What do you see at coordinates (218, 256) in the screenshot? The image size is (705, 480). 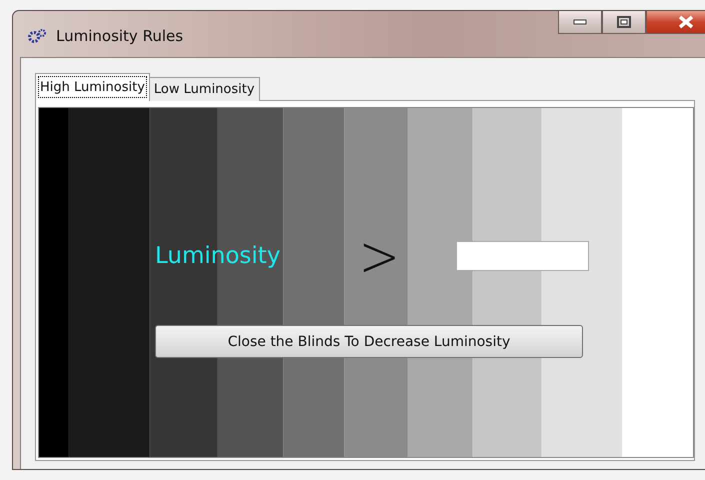 I see `luminosity-label: Luminosity` at bounding box center [218, 256].